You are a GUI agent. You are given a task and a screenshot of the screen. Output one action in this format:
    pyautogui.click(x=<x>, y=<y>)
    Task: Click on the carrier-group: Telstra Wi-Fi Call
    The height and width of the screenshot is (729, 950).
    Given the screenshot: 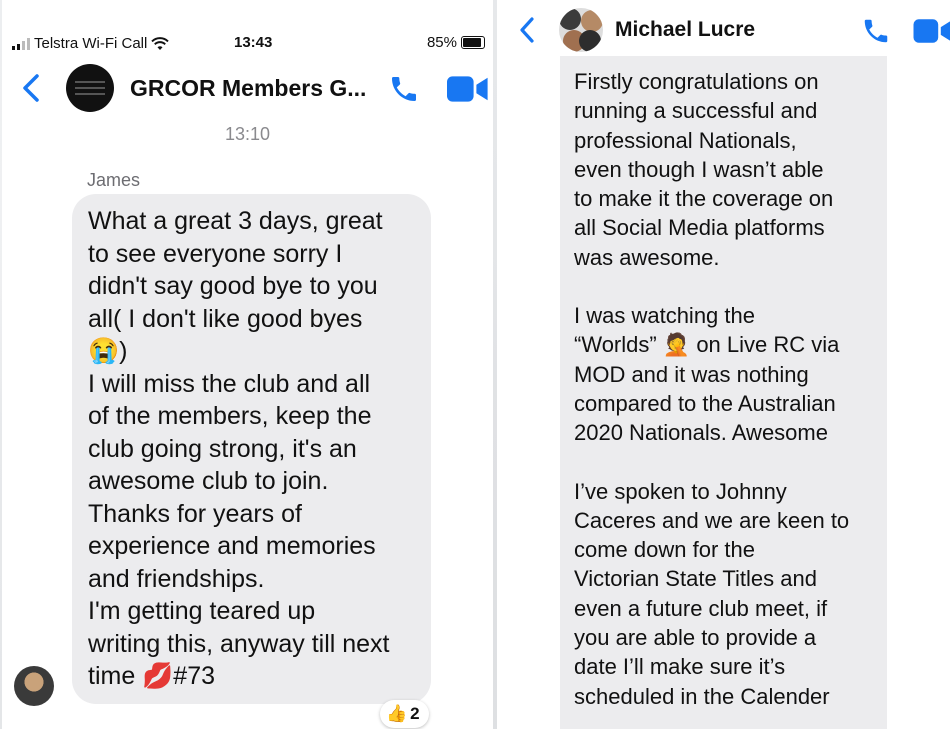 What is the action you would take?
    pyautogui.click(x=91, y=43)
    